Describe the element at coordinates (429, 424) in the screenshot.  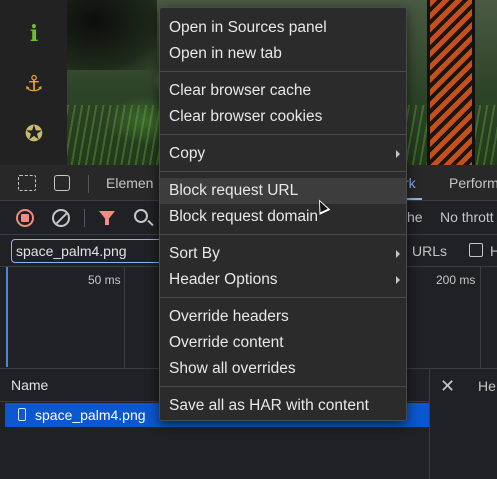
I see `details-panel-divider` at that location.